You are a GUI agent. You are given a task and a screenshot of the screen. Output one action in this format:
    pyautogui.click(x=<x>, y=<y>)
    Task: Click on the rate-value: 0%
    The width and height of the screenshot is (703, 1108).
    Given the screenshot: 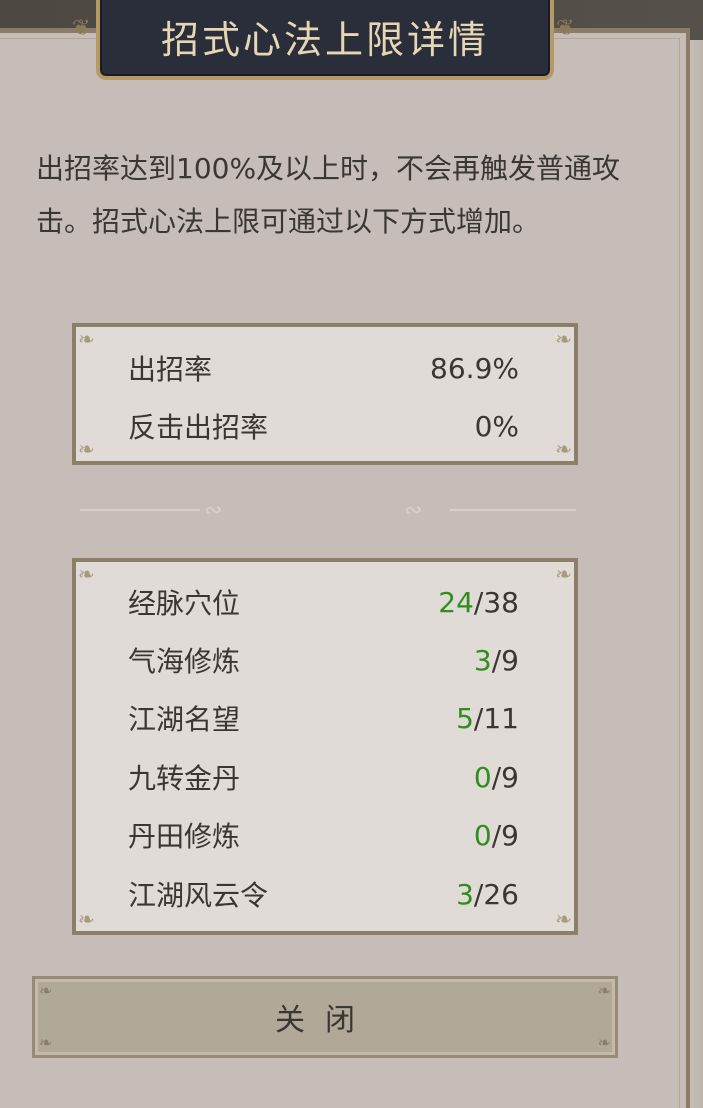 What is the action you would take?
    pyautogui.click(x=496, y=426)
    